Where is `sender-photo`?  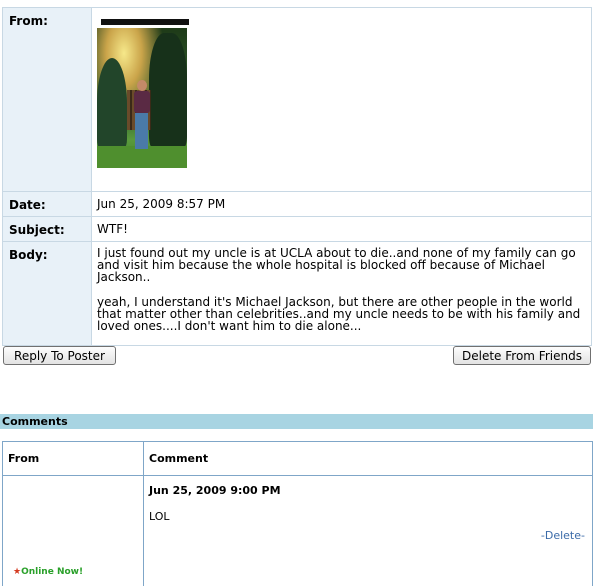
sender-photo is located at coordinates (142, 98).